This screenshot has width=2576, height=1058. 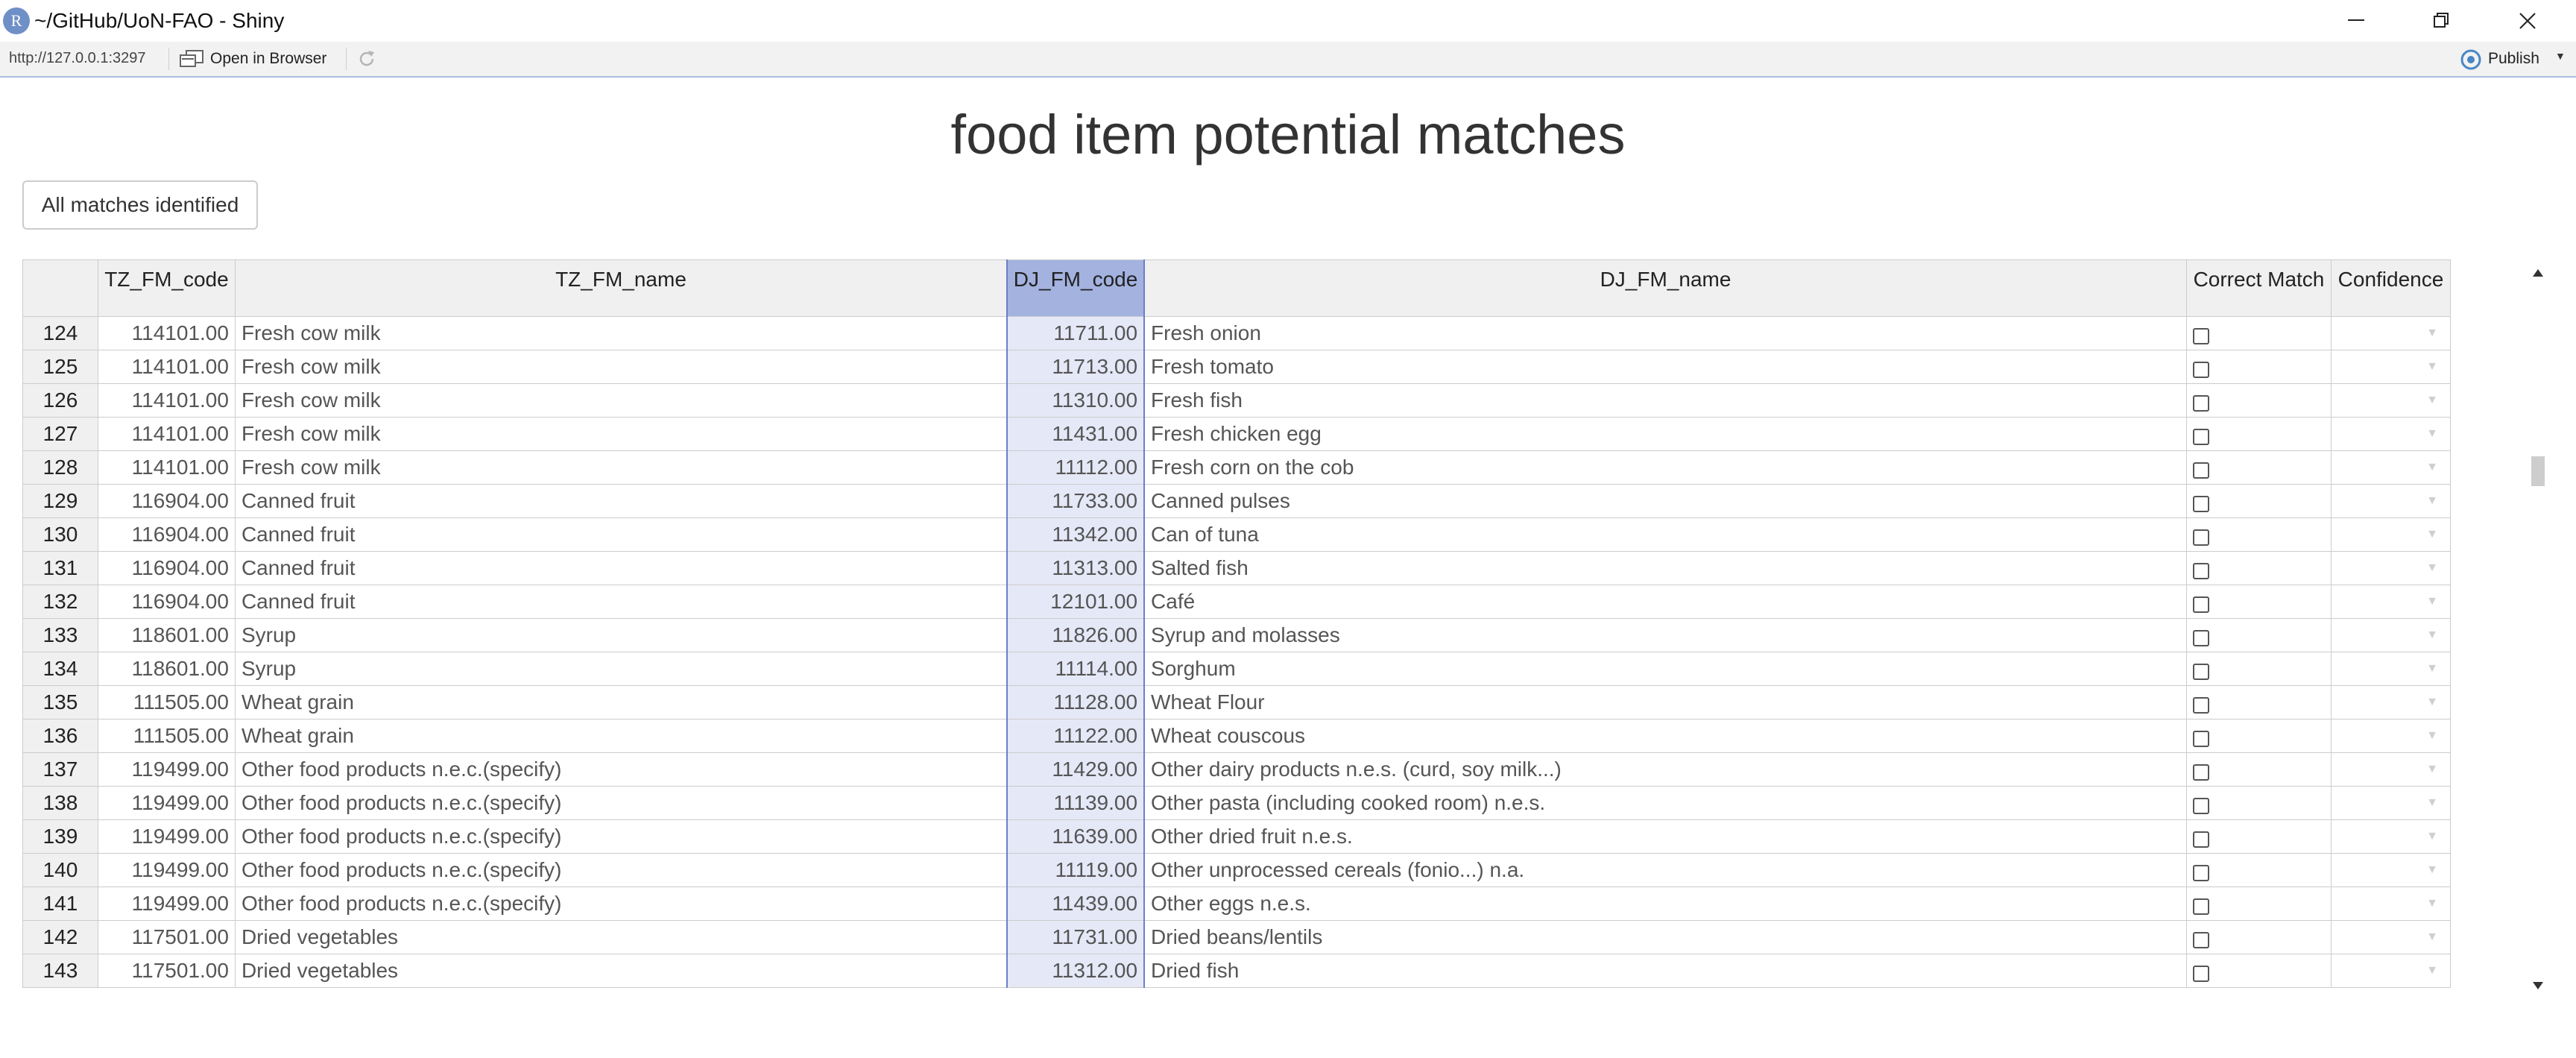 I want to click on column-header-dj-code: DJ_FM_code, so click(x=1076, y=288).